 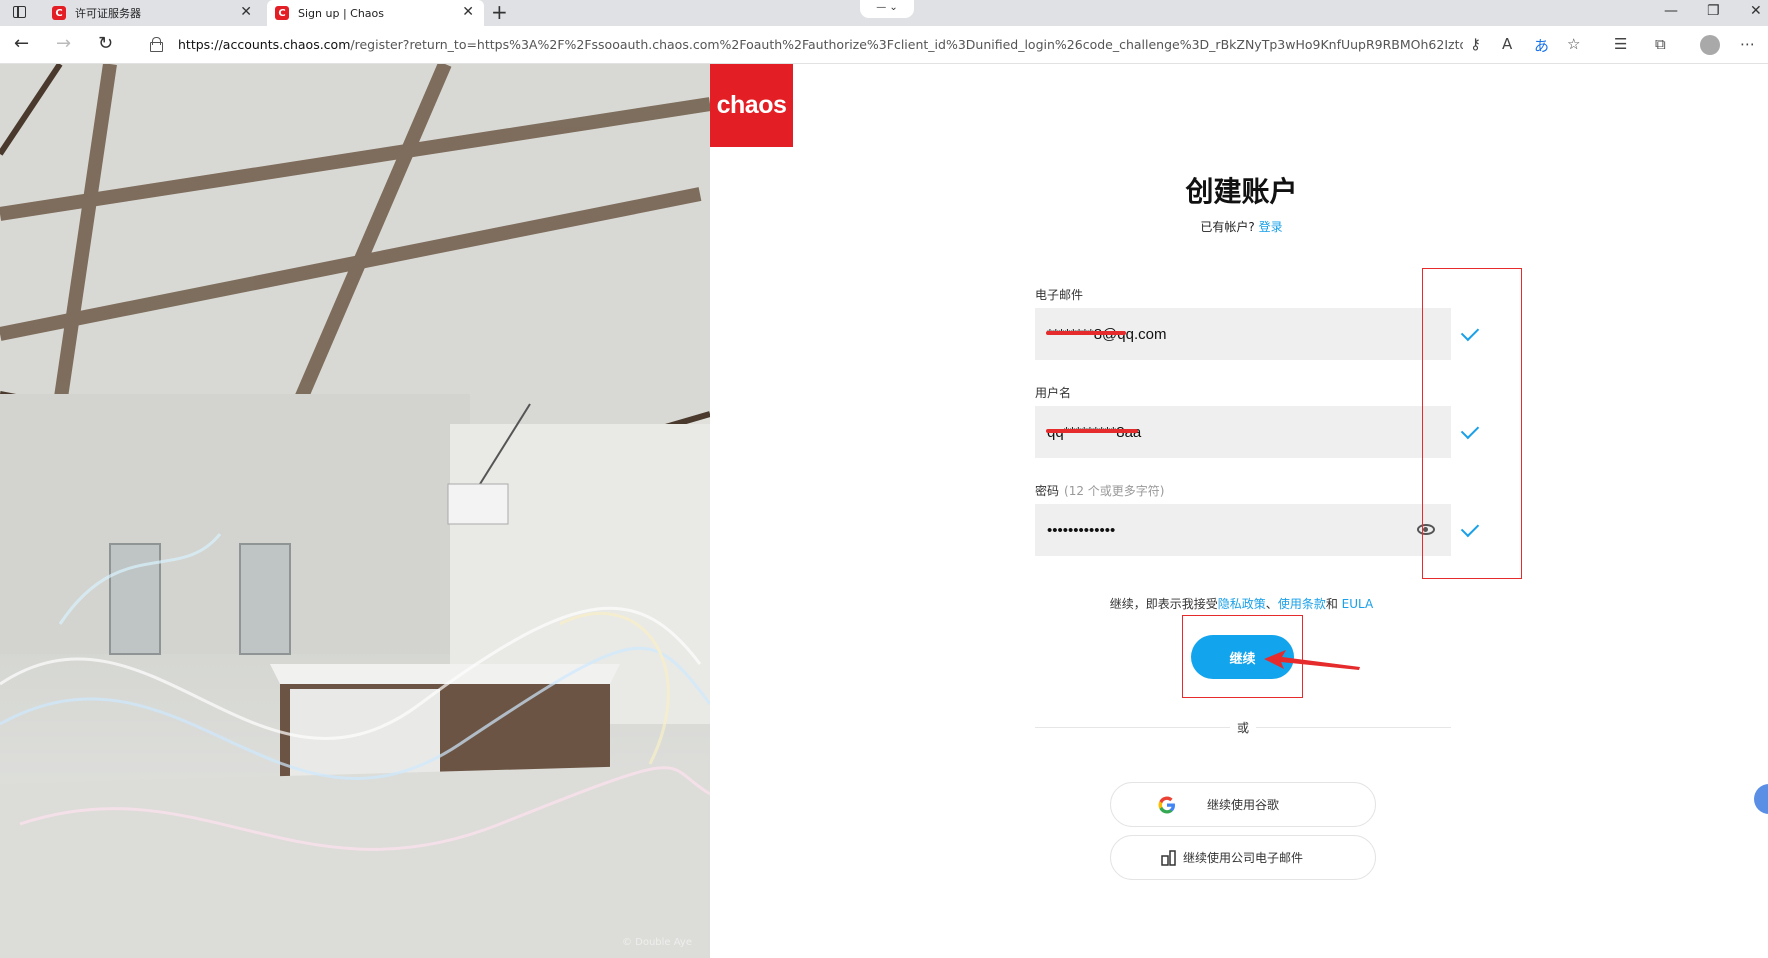 I want to click on company-email-signin-button: 继续使用公司电子邮件, so click(x=1243, y=857).